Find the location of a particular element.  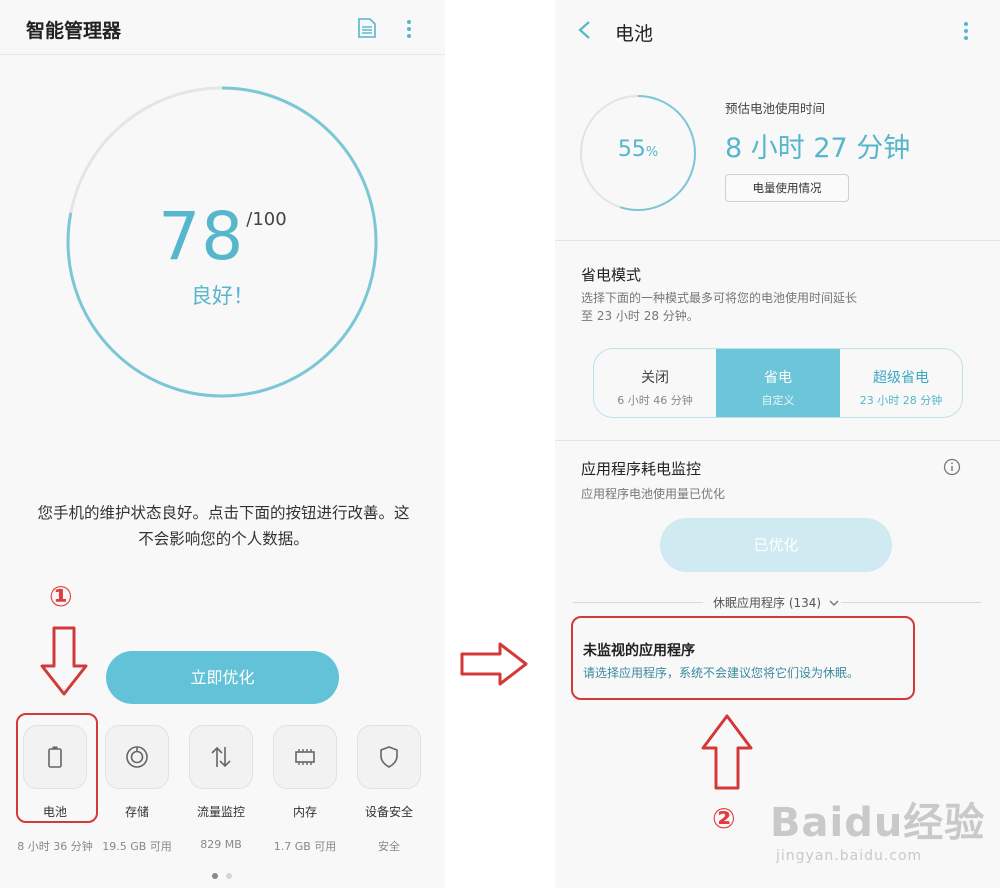

page-dot is located at coordinates (229, 876).